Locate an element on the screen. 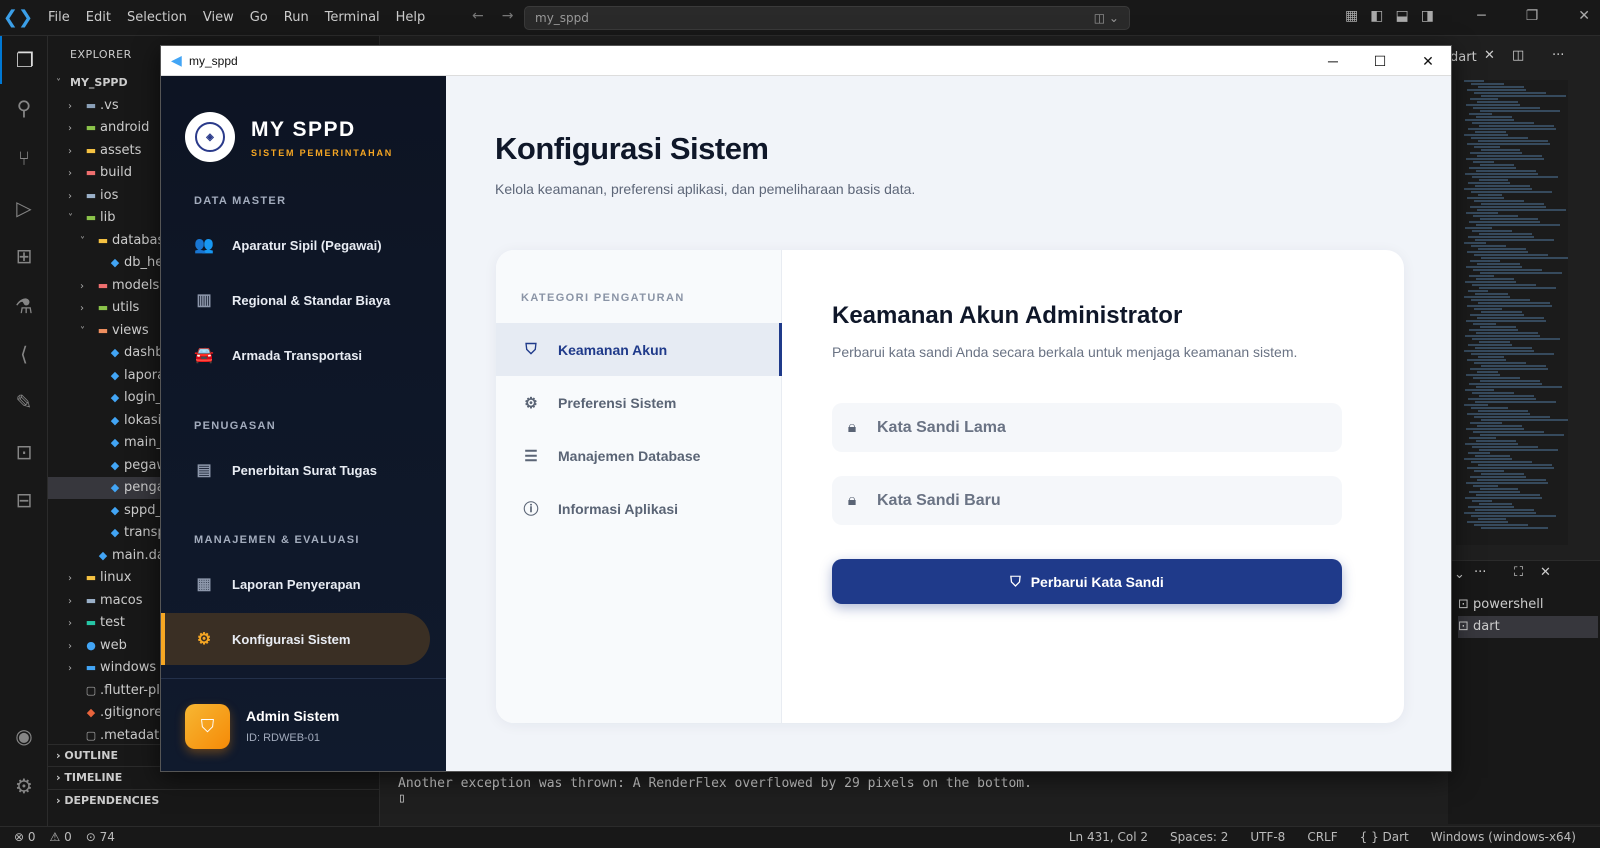 This screenshot has height=848, width=1600. extensions-icon: ⊞ is located at coordinates (24, 256).